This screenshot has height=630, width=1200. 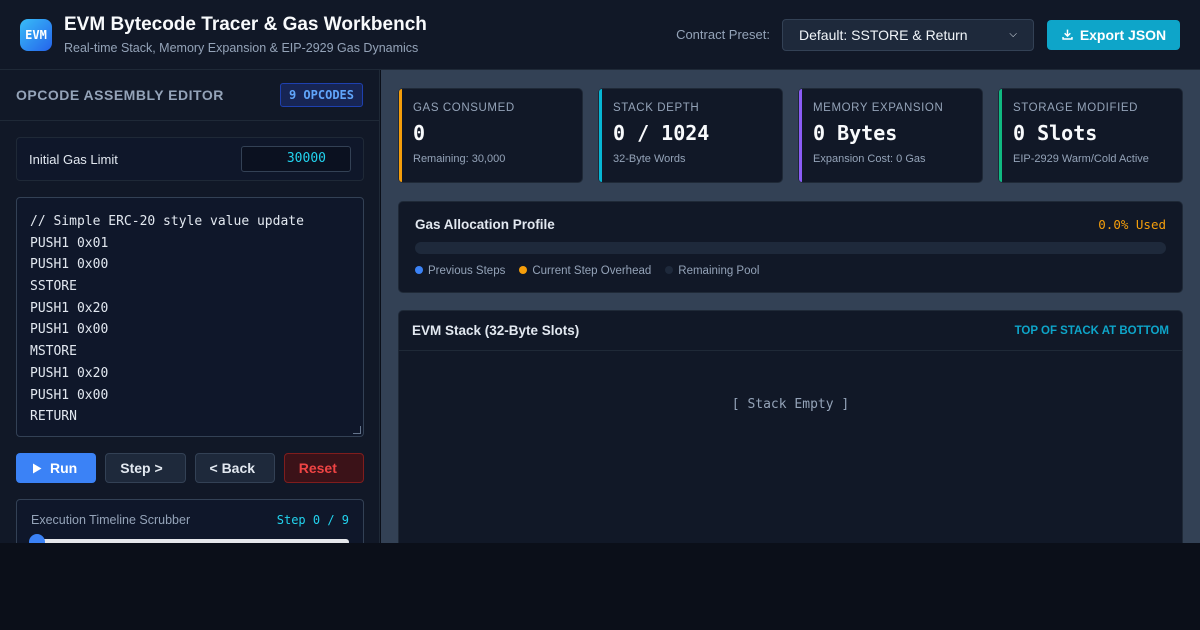 What do you see at coordinates (855, 133) in the screenshot?
I see `stat-value: 0 Bytes` at bounding box center [855, 133].